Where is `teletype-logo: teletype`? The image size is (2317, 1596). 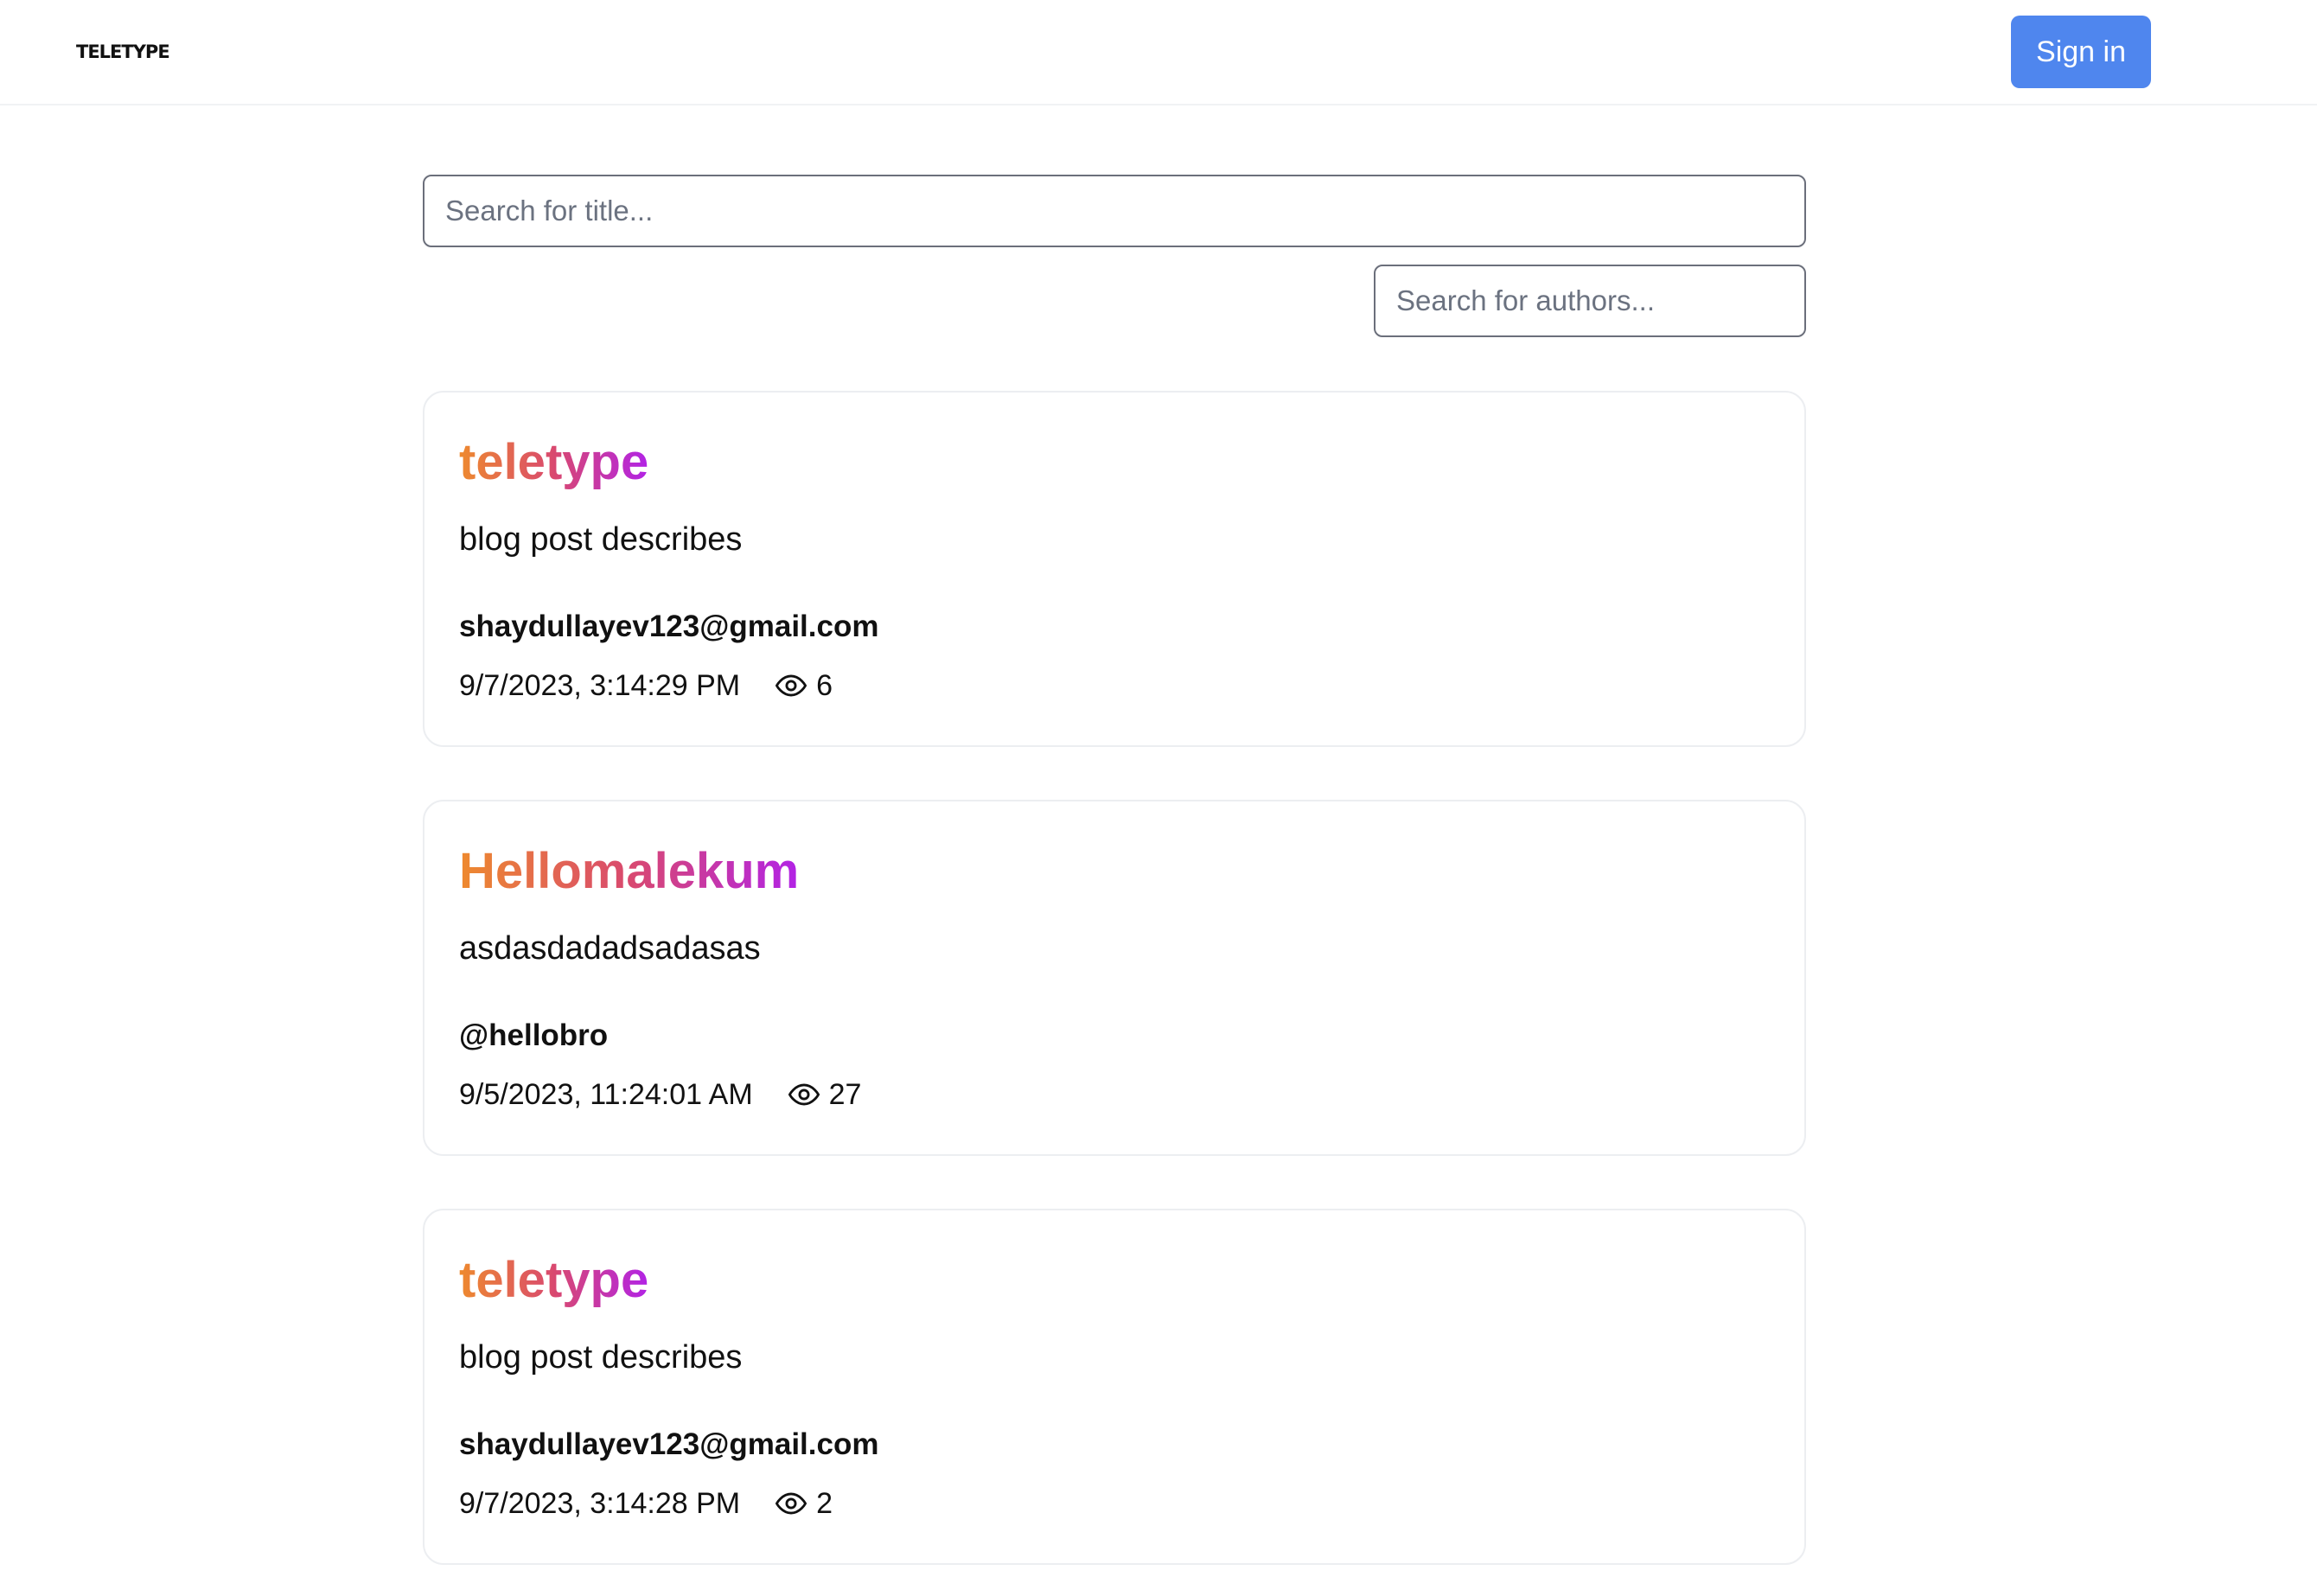
teletype-logo: teletype is located at coordinates (123, 50).